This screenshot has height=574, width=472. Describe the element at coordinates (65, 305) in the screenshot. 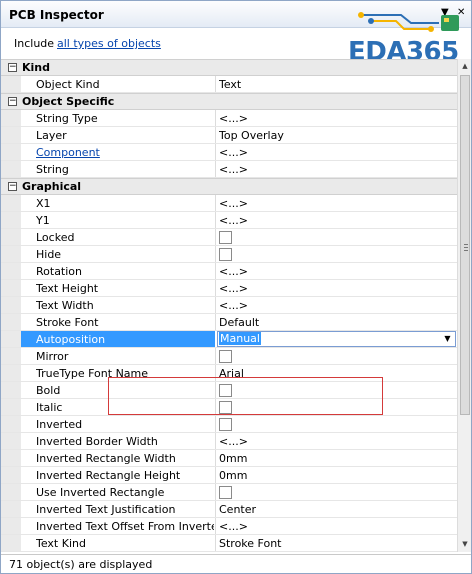

I see `property-name: Text Width` at that location.